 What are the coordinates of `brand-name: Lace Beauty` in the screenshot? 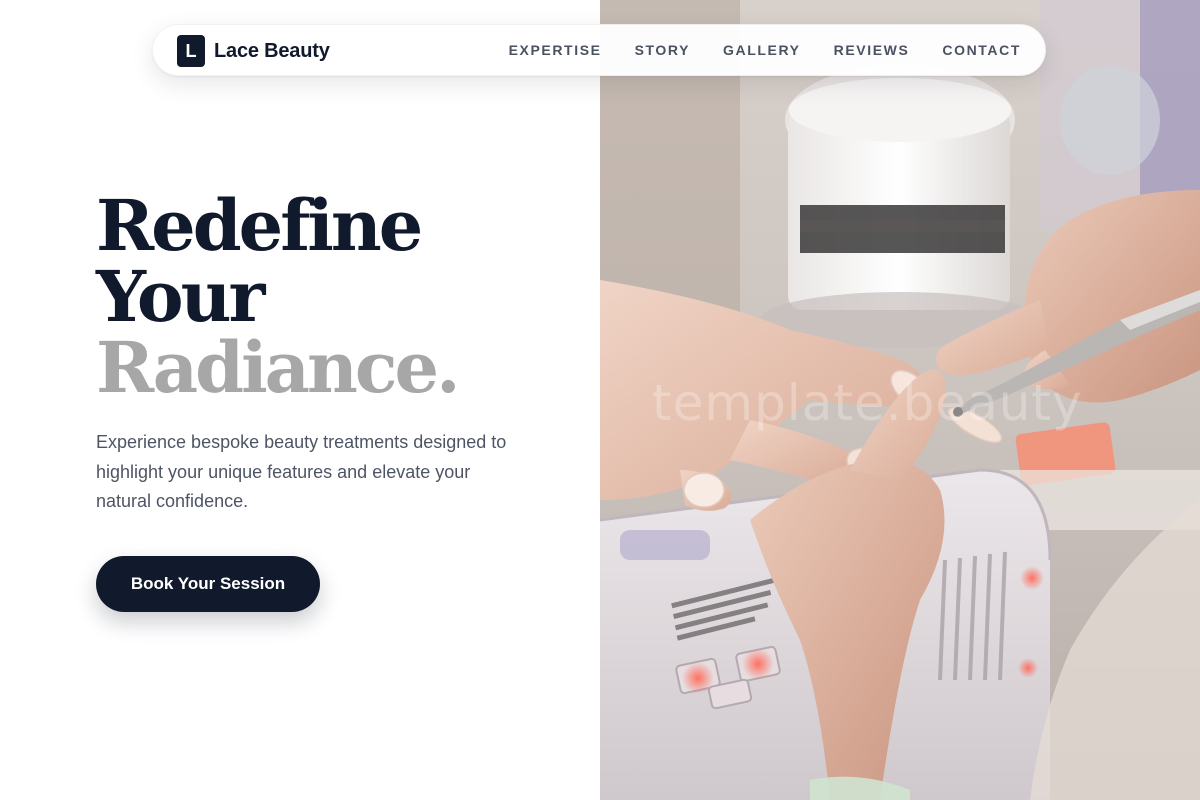 It's located at (272, 50).